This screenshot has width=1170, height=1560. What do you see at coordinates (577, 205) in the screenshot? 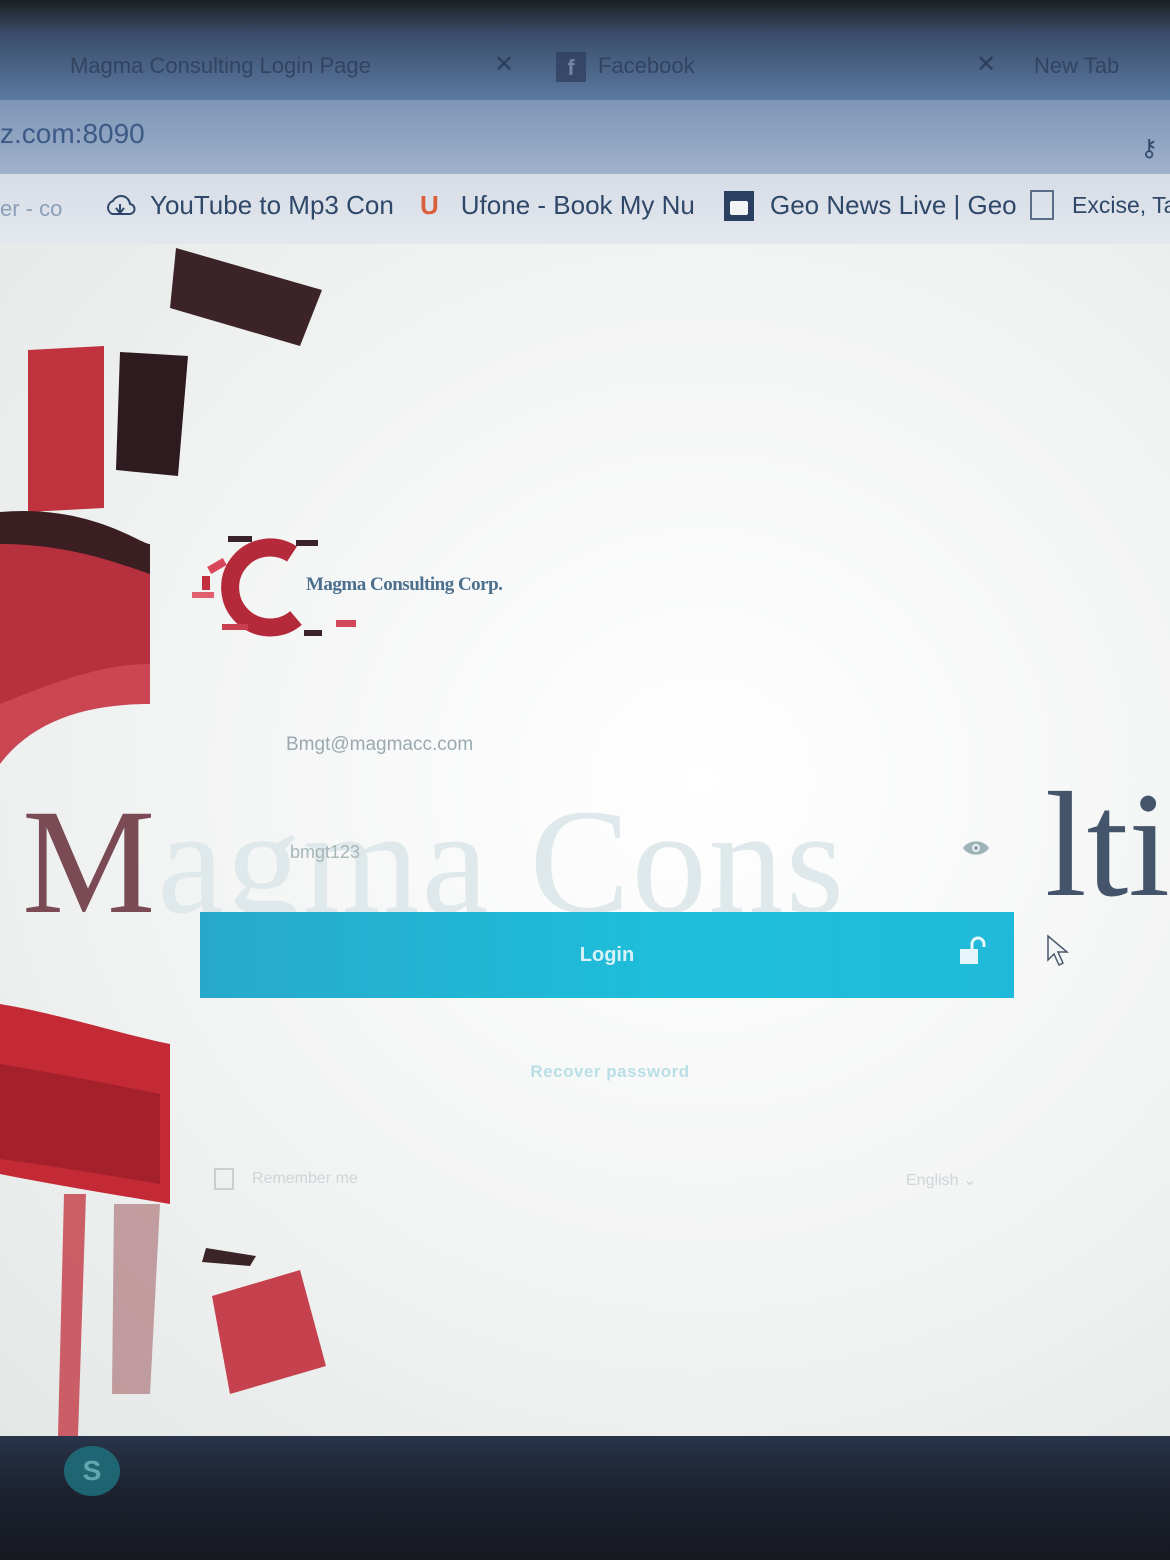
I see `bookmark-label: Ufone - Book My Nu` at bounding box center [577, 205].